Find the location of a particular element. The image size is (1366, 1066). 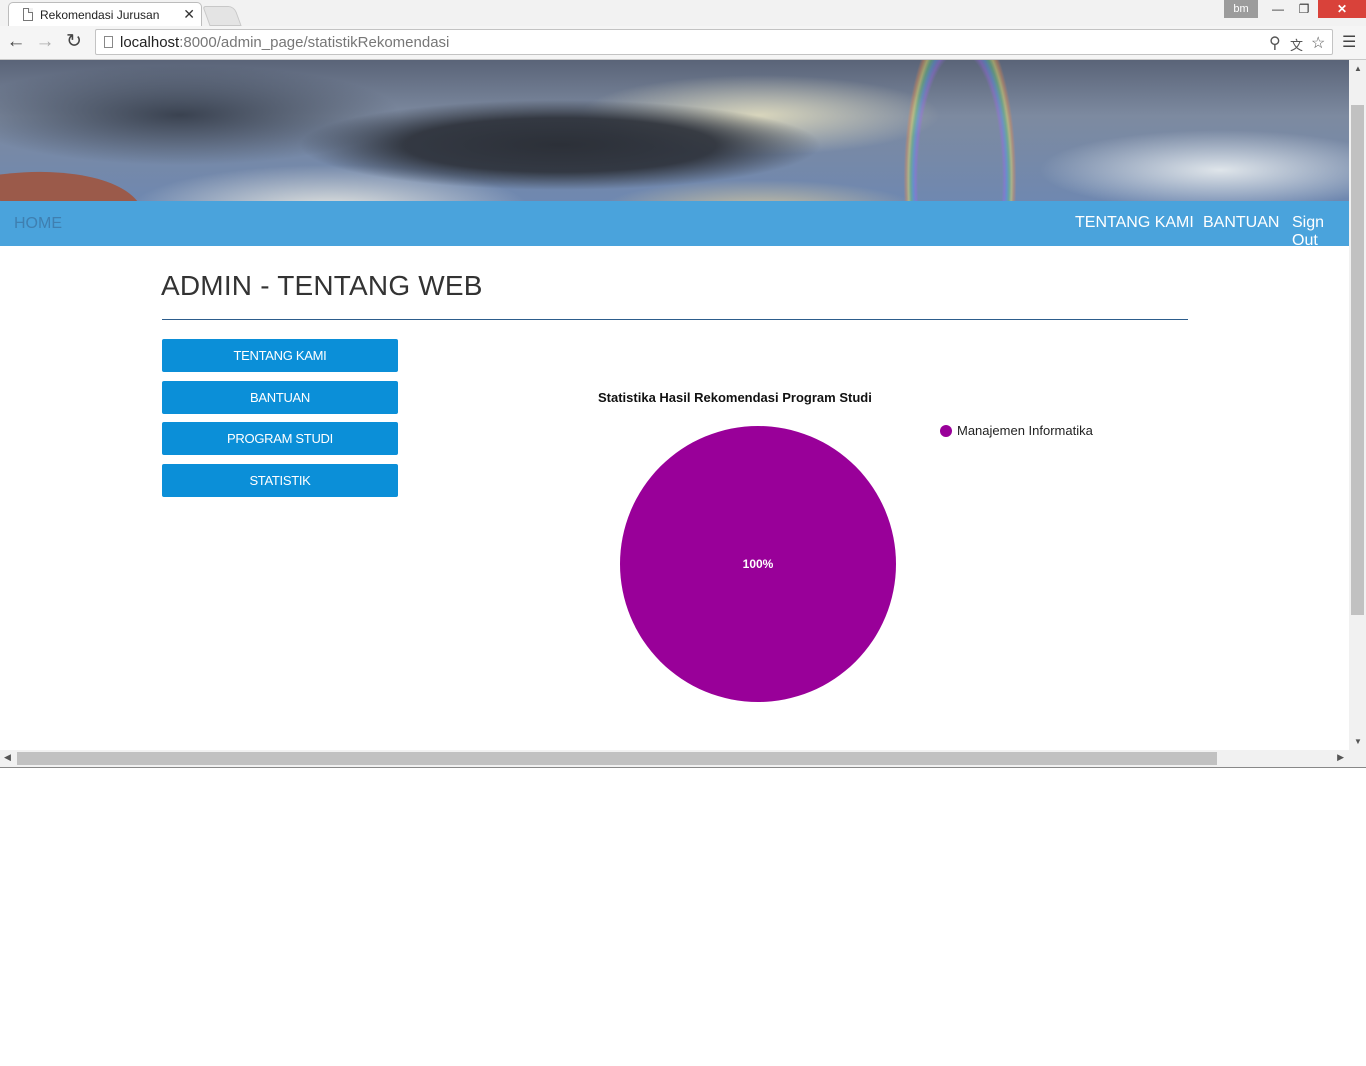

url-path: :8000/admin_page/statistikRekomendasi is located at coordinates (314, 42).